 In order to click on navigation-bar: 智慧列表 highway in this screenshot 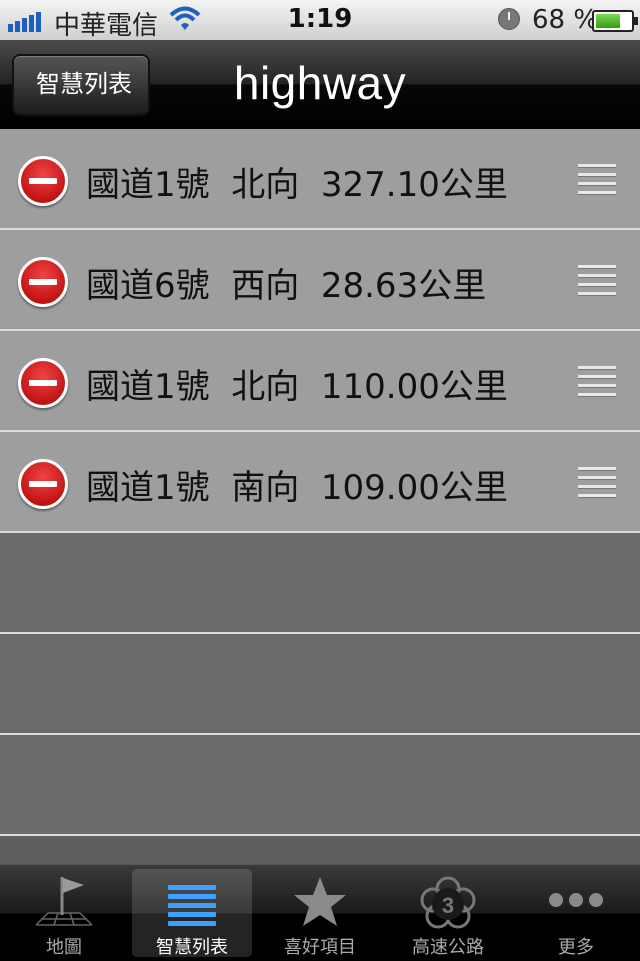, I will do `click(320, 84)`.